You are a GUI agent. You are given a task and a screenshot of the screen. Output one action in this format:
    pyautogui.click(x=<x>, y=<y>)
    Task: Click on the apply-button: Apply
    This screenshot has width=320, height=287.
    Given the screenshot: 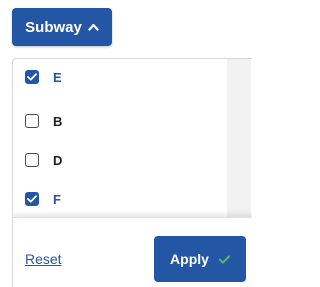 What is the action you would take?
    pyautogui.click(x=200, y=259)
    